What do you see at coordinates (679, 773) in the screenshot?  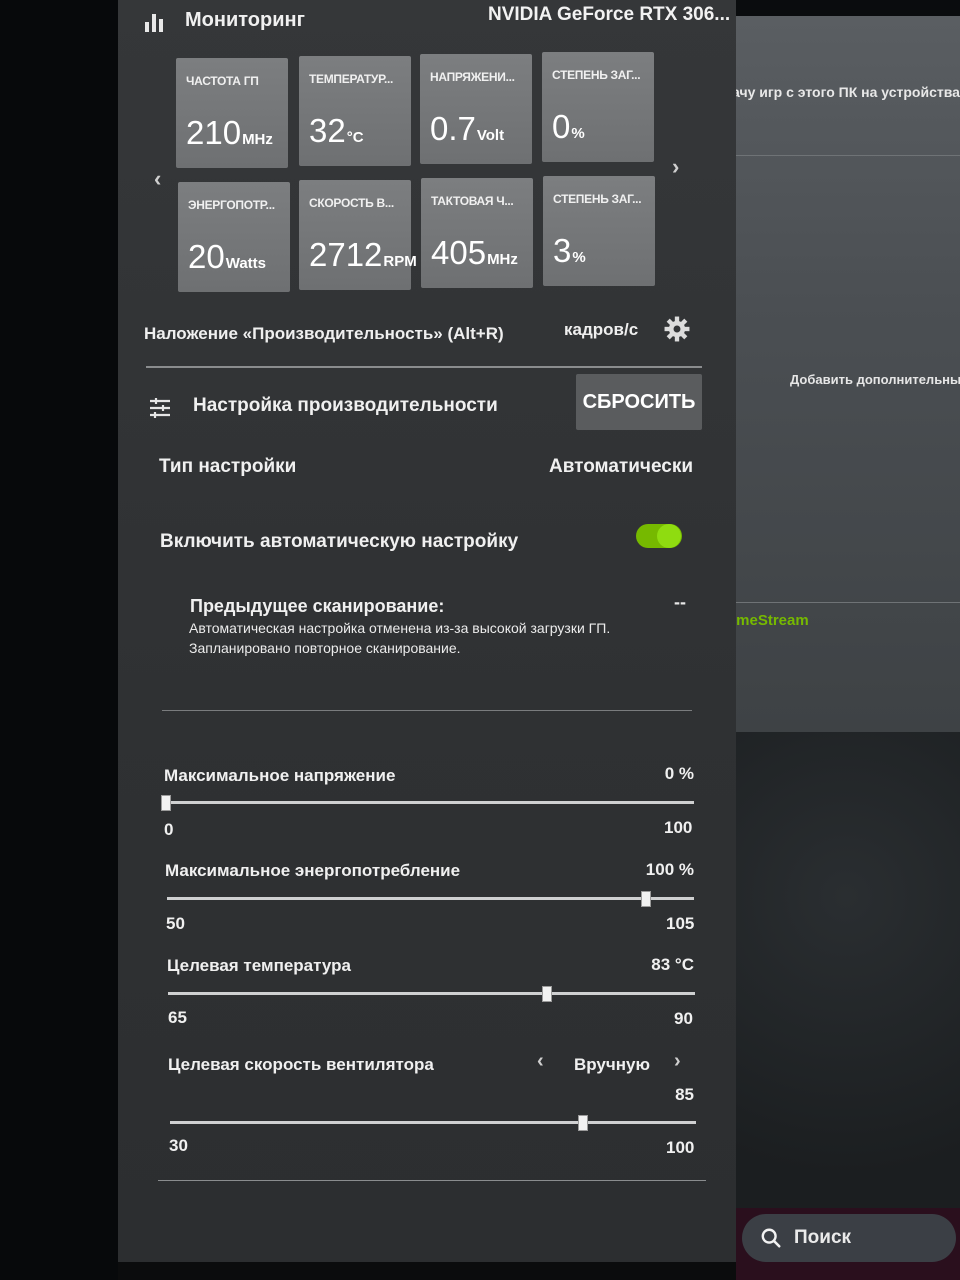 I see `max-voltage-value: 0 %` at bounding box center [679, 773].